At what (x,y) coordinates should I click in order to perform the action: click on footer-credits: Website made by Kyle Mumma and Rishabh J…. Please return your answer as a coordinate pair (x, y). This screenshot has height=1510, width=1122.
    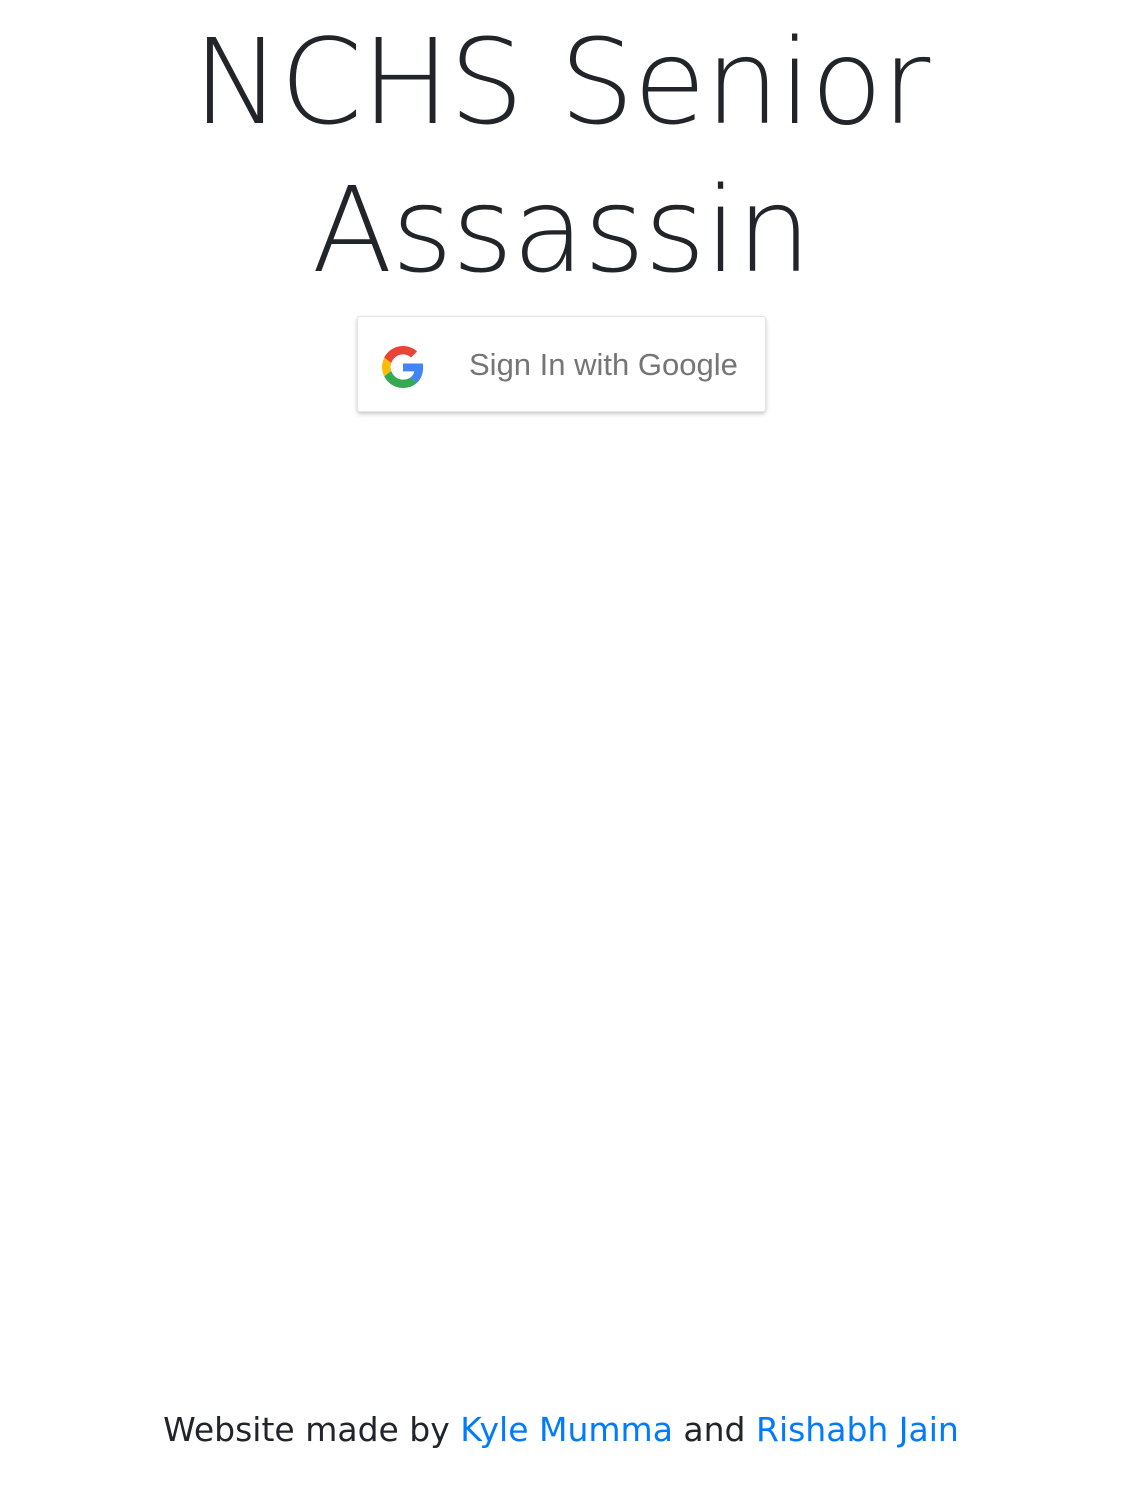
    Looking at the image, I should click on (561, 1430).